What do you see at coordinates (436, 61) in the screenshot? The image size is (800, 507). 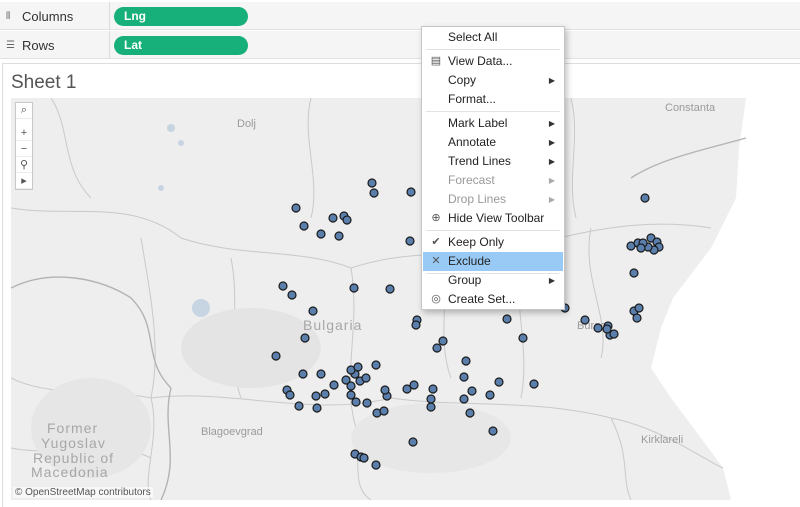 I see `table-icon: ▤` at bounding box center [436, 61].